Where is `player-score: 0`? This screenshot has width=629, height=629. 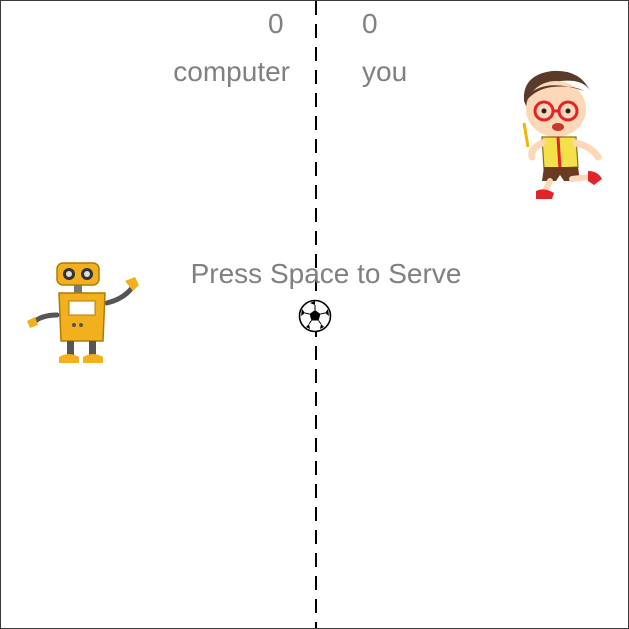
player-score: 0 is located at coordinates (370, 23).